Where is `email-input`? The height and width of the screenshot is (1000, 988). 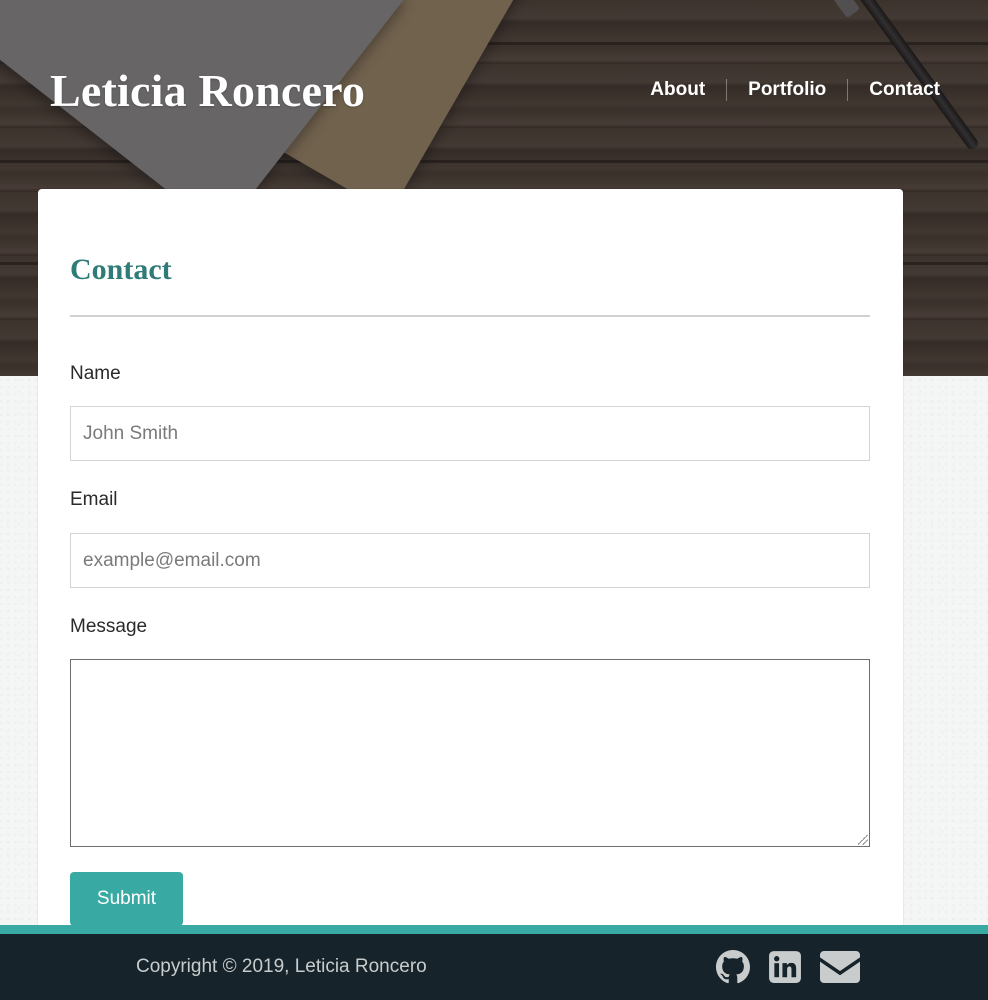 email-input is located at coordinates (470, 560).